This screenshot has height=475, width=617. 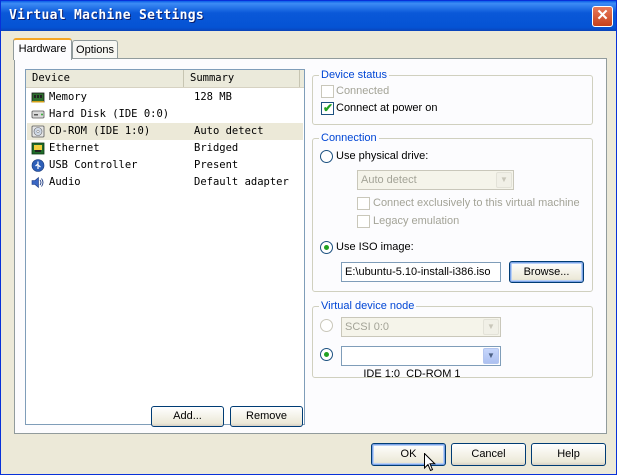 I want to click on legacy-emulation-label: Legacy emulation, so click(x=416, y=221).